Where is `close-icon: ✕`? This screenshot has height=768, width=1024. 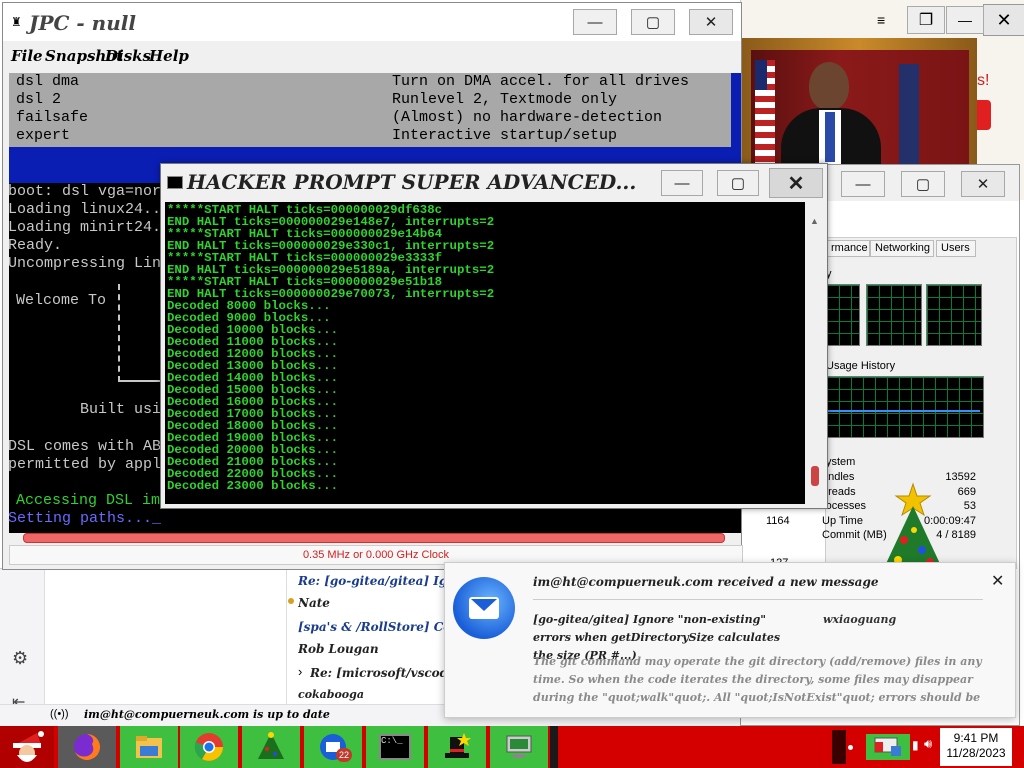
close-icon: ✕ is located at coordinates (1003, 20).